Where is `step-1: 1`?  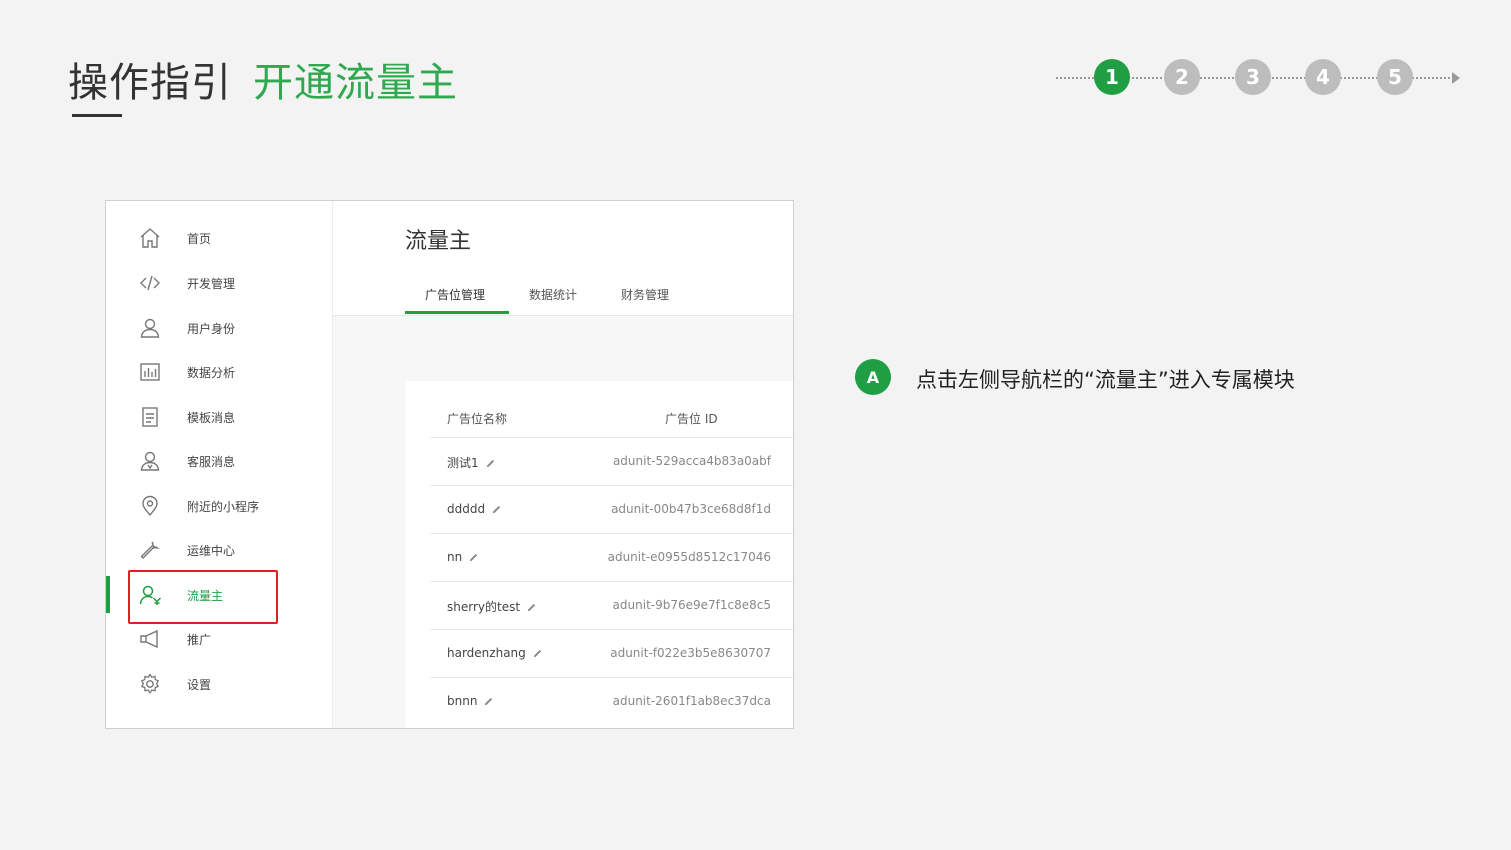 step-1: 1 is located at coordinates (1112, 77).